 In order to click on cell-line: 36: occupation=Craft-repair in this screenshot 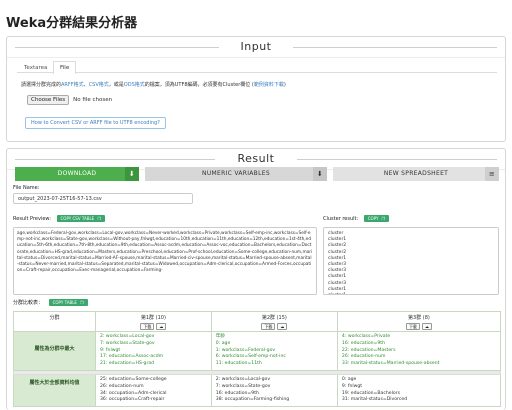, I will do `click(132, 400)`.